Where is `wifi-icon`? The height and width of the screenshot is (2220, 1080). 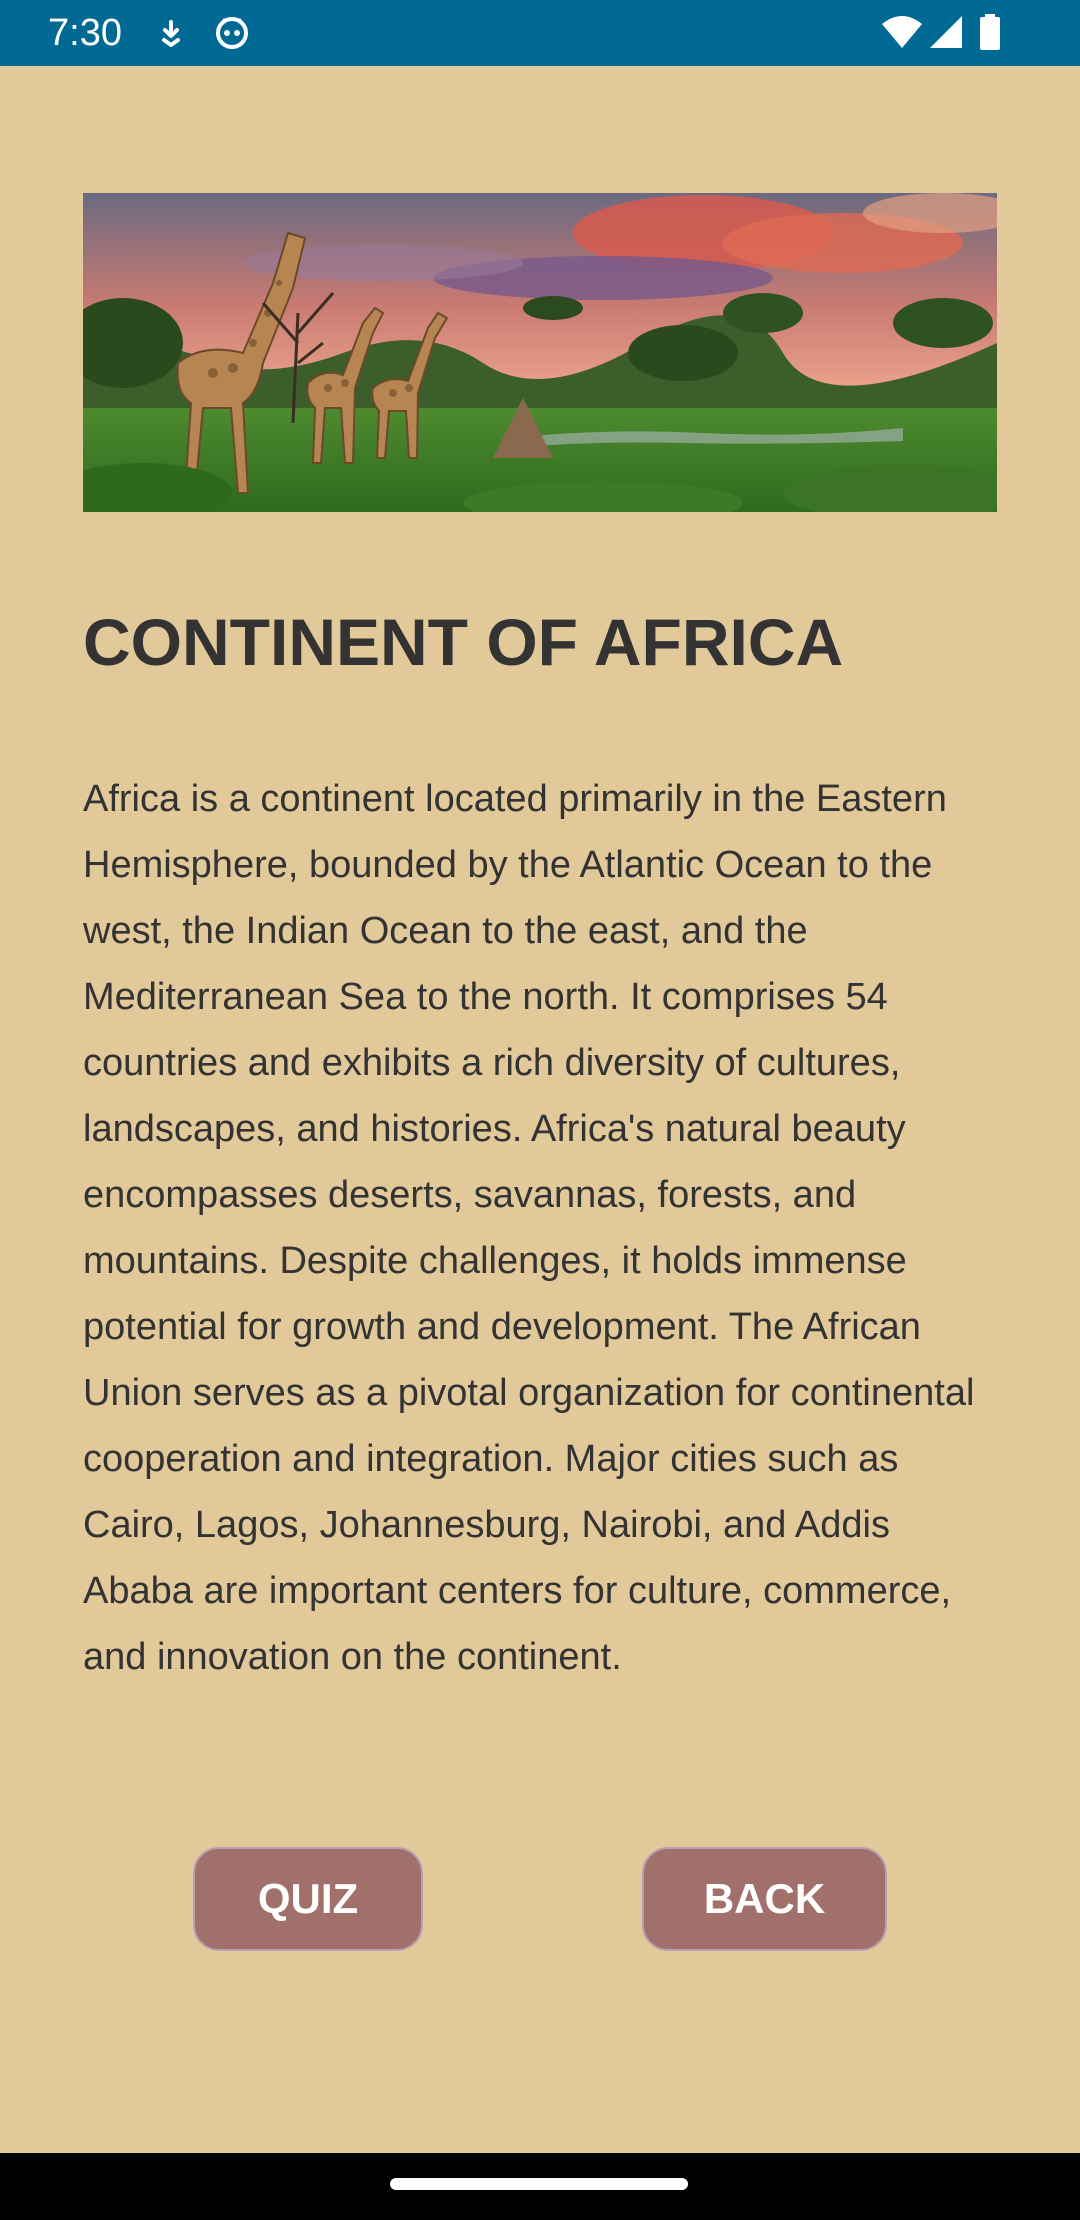 wifi-icon is located at coordinates (902, 33).